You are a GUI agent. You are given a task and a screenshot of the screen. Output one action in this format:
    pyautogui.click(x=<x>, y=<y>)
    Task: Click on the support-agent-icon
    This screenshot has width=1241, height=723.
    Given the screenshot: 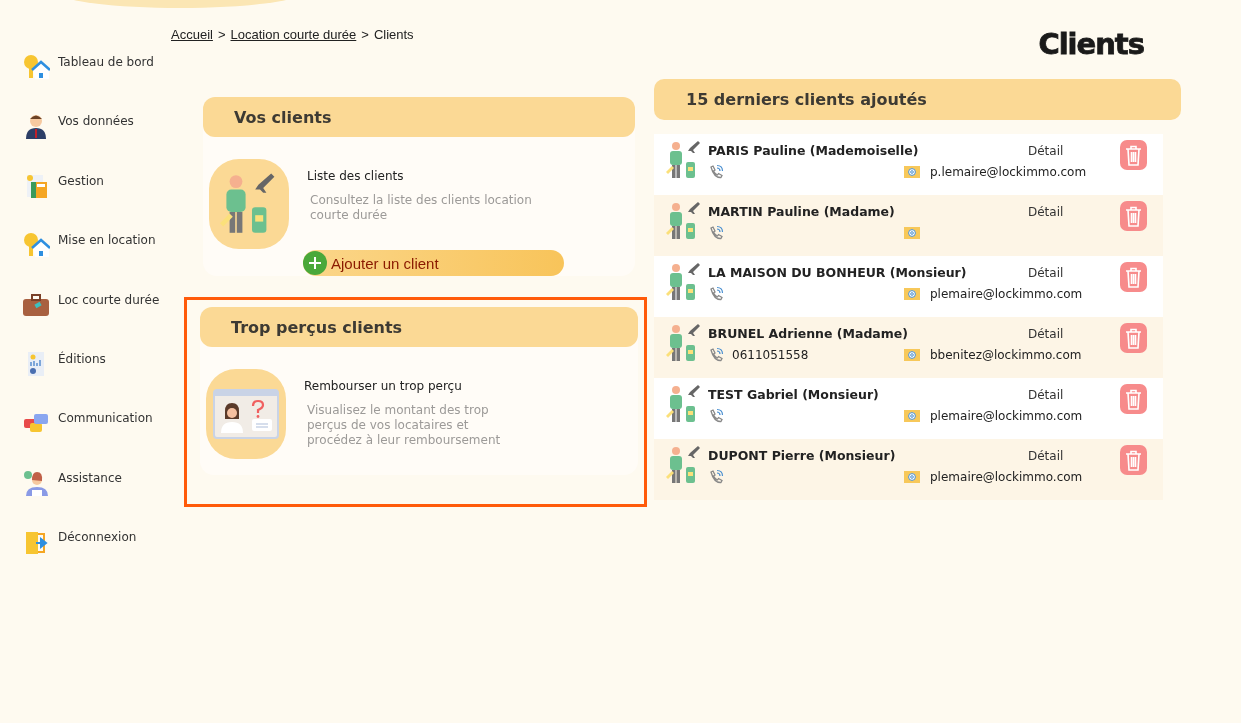 What is the action you would take?
    pyautogui.click(x=246, y=414)
    